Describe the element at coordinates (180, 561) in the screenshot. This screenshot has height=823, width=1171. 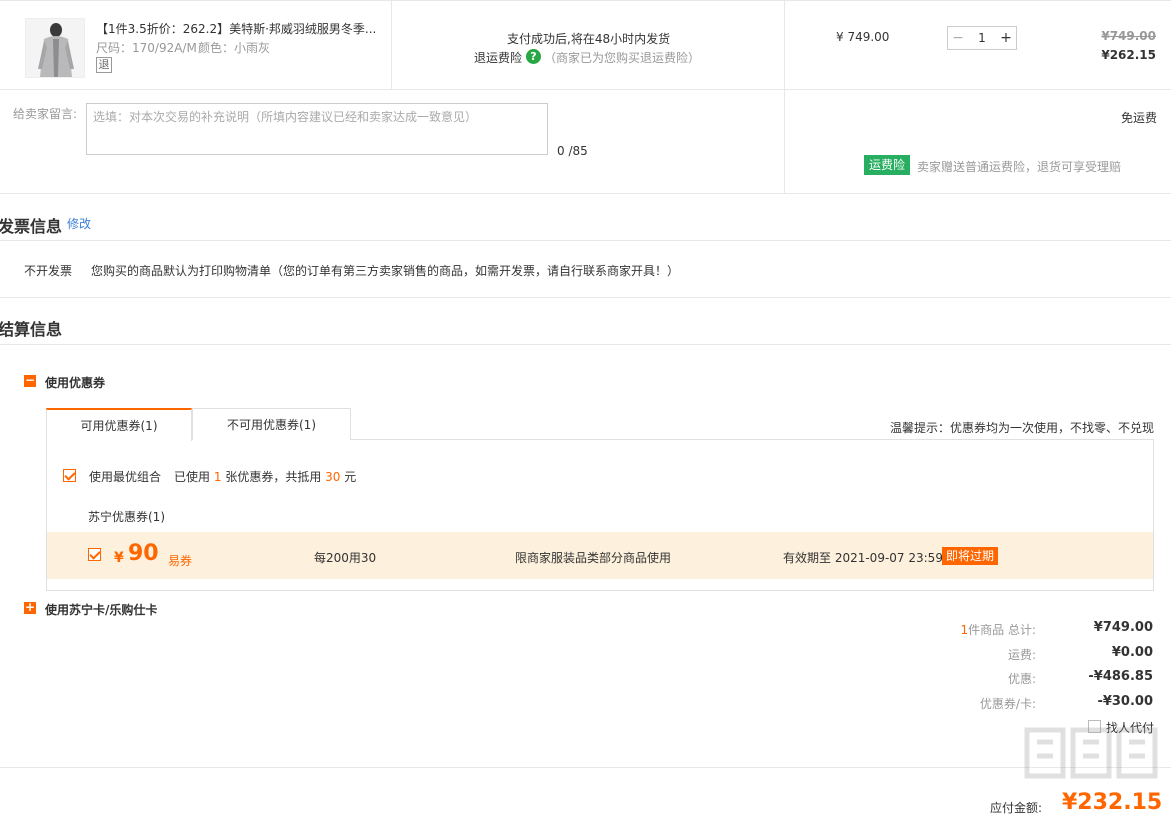
I see `coupon-type: 易券` at that location.